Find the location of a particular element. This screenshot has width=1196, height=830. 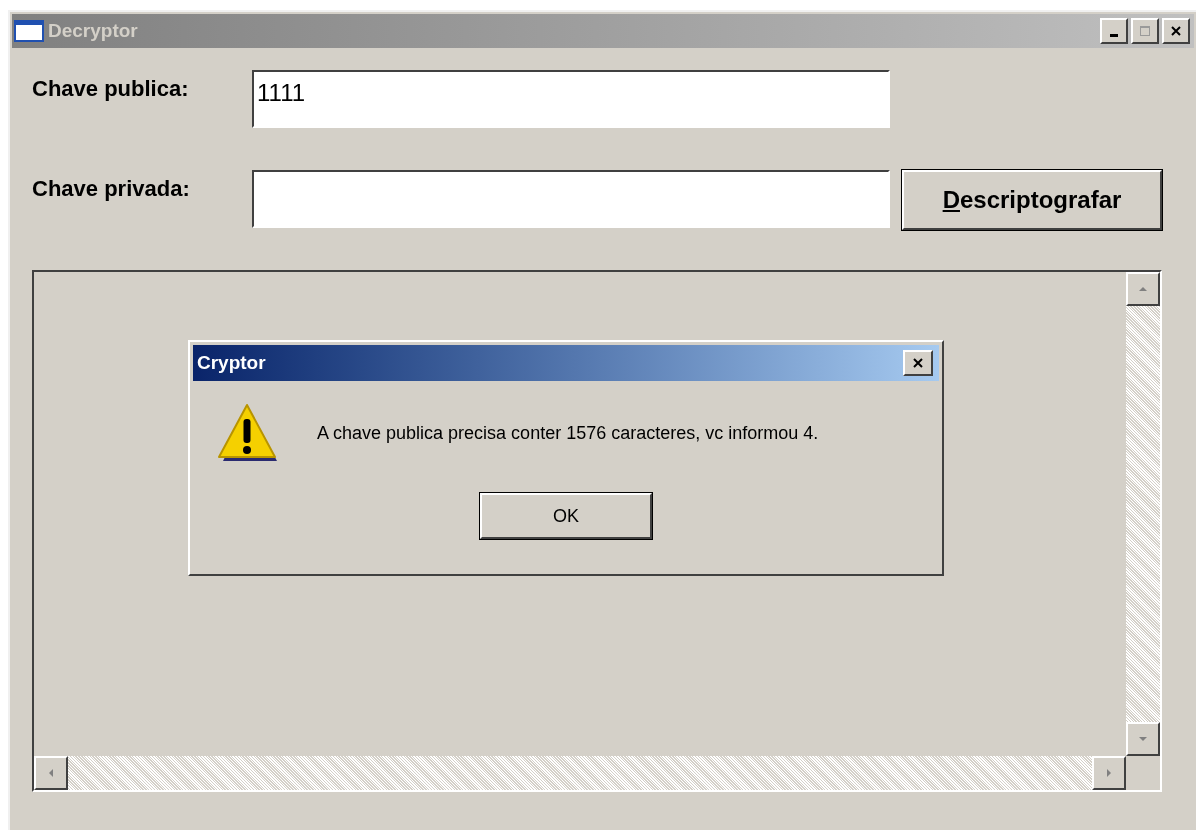

text-field: 1111 is located at coordinates (571, 99).